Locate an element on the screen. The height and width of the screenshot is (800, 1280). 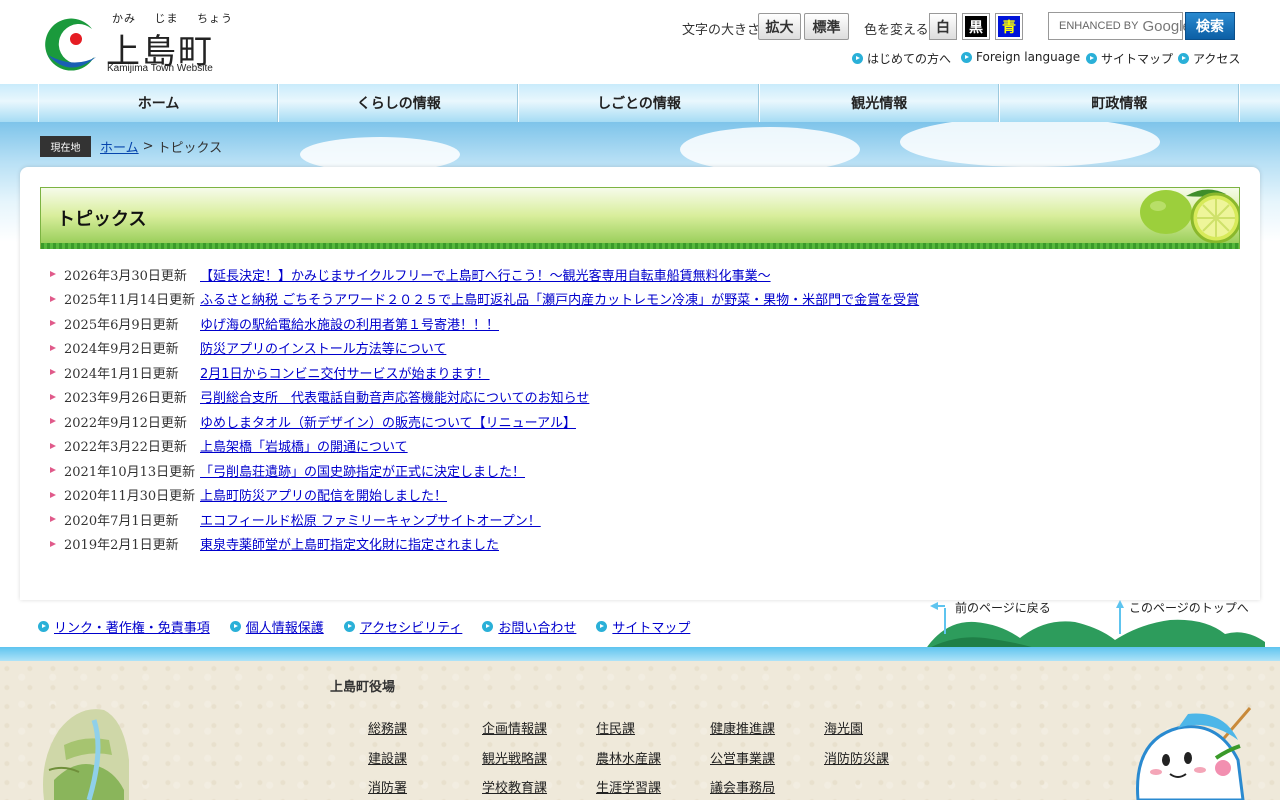
topic-date: 2022年3月22日更新 is located at coordinates (125, 448).